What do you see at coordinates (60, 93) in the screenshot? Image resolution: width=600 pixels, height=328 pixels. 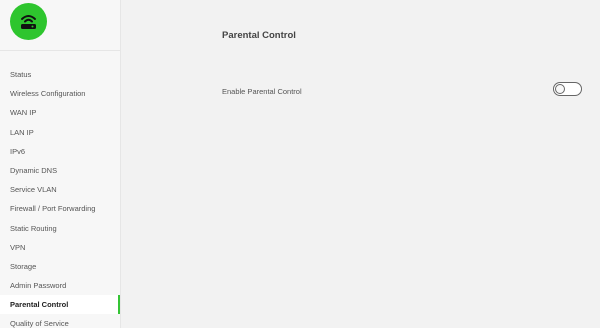 I see `sidebar-item-wireless-configuration: Wireless Configuration` at bounding box center [60, 93].